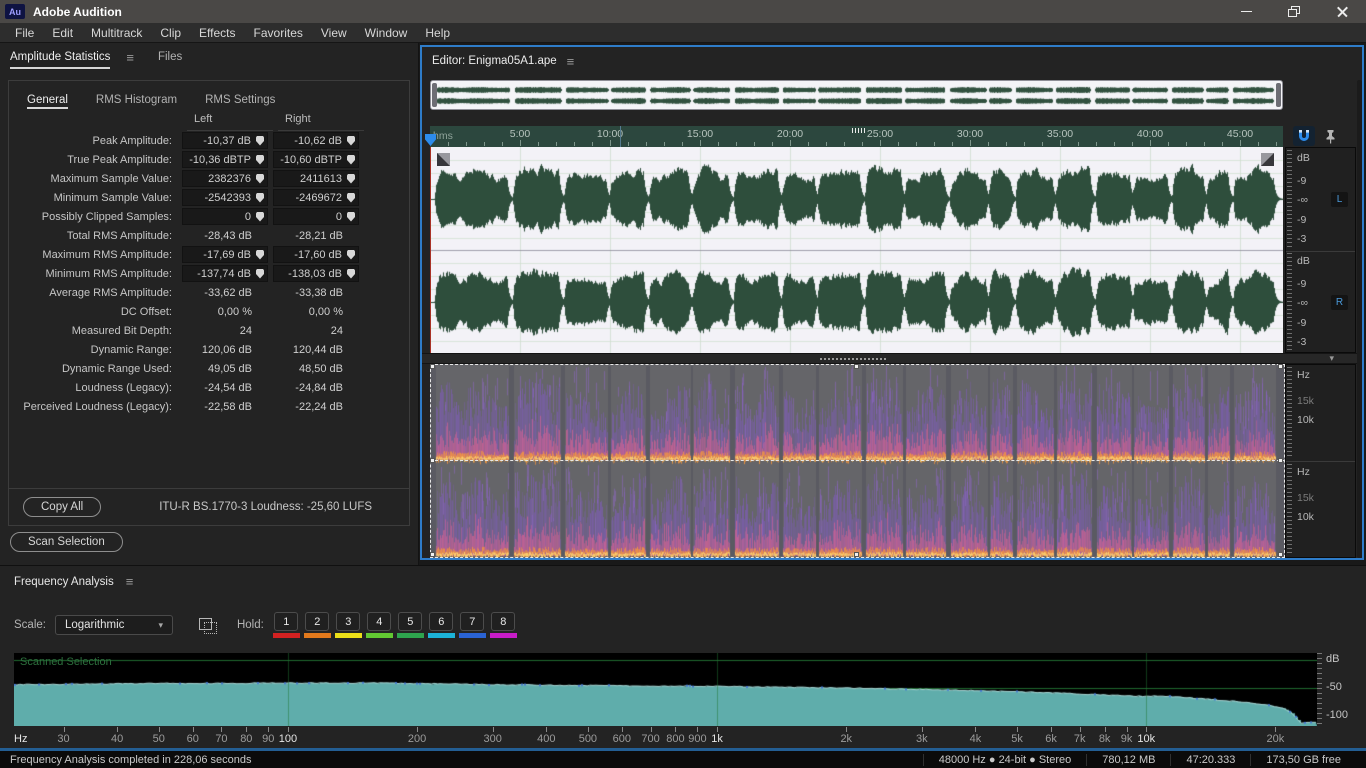 The height and width of the screenshot is (768, 1366). Describe the element at coordinates (854, 359) in the screenshot. I see `divider-grip` at that location.